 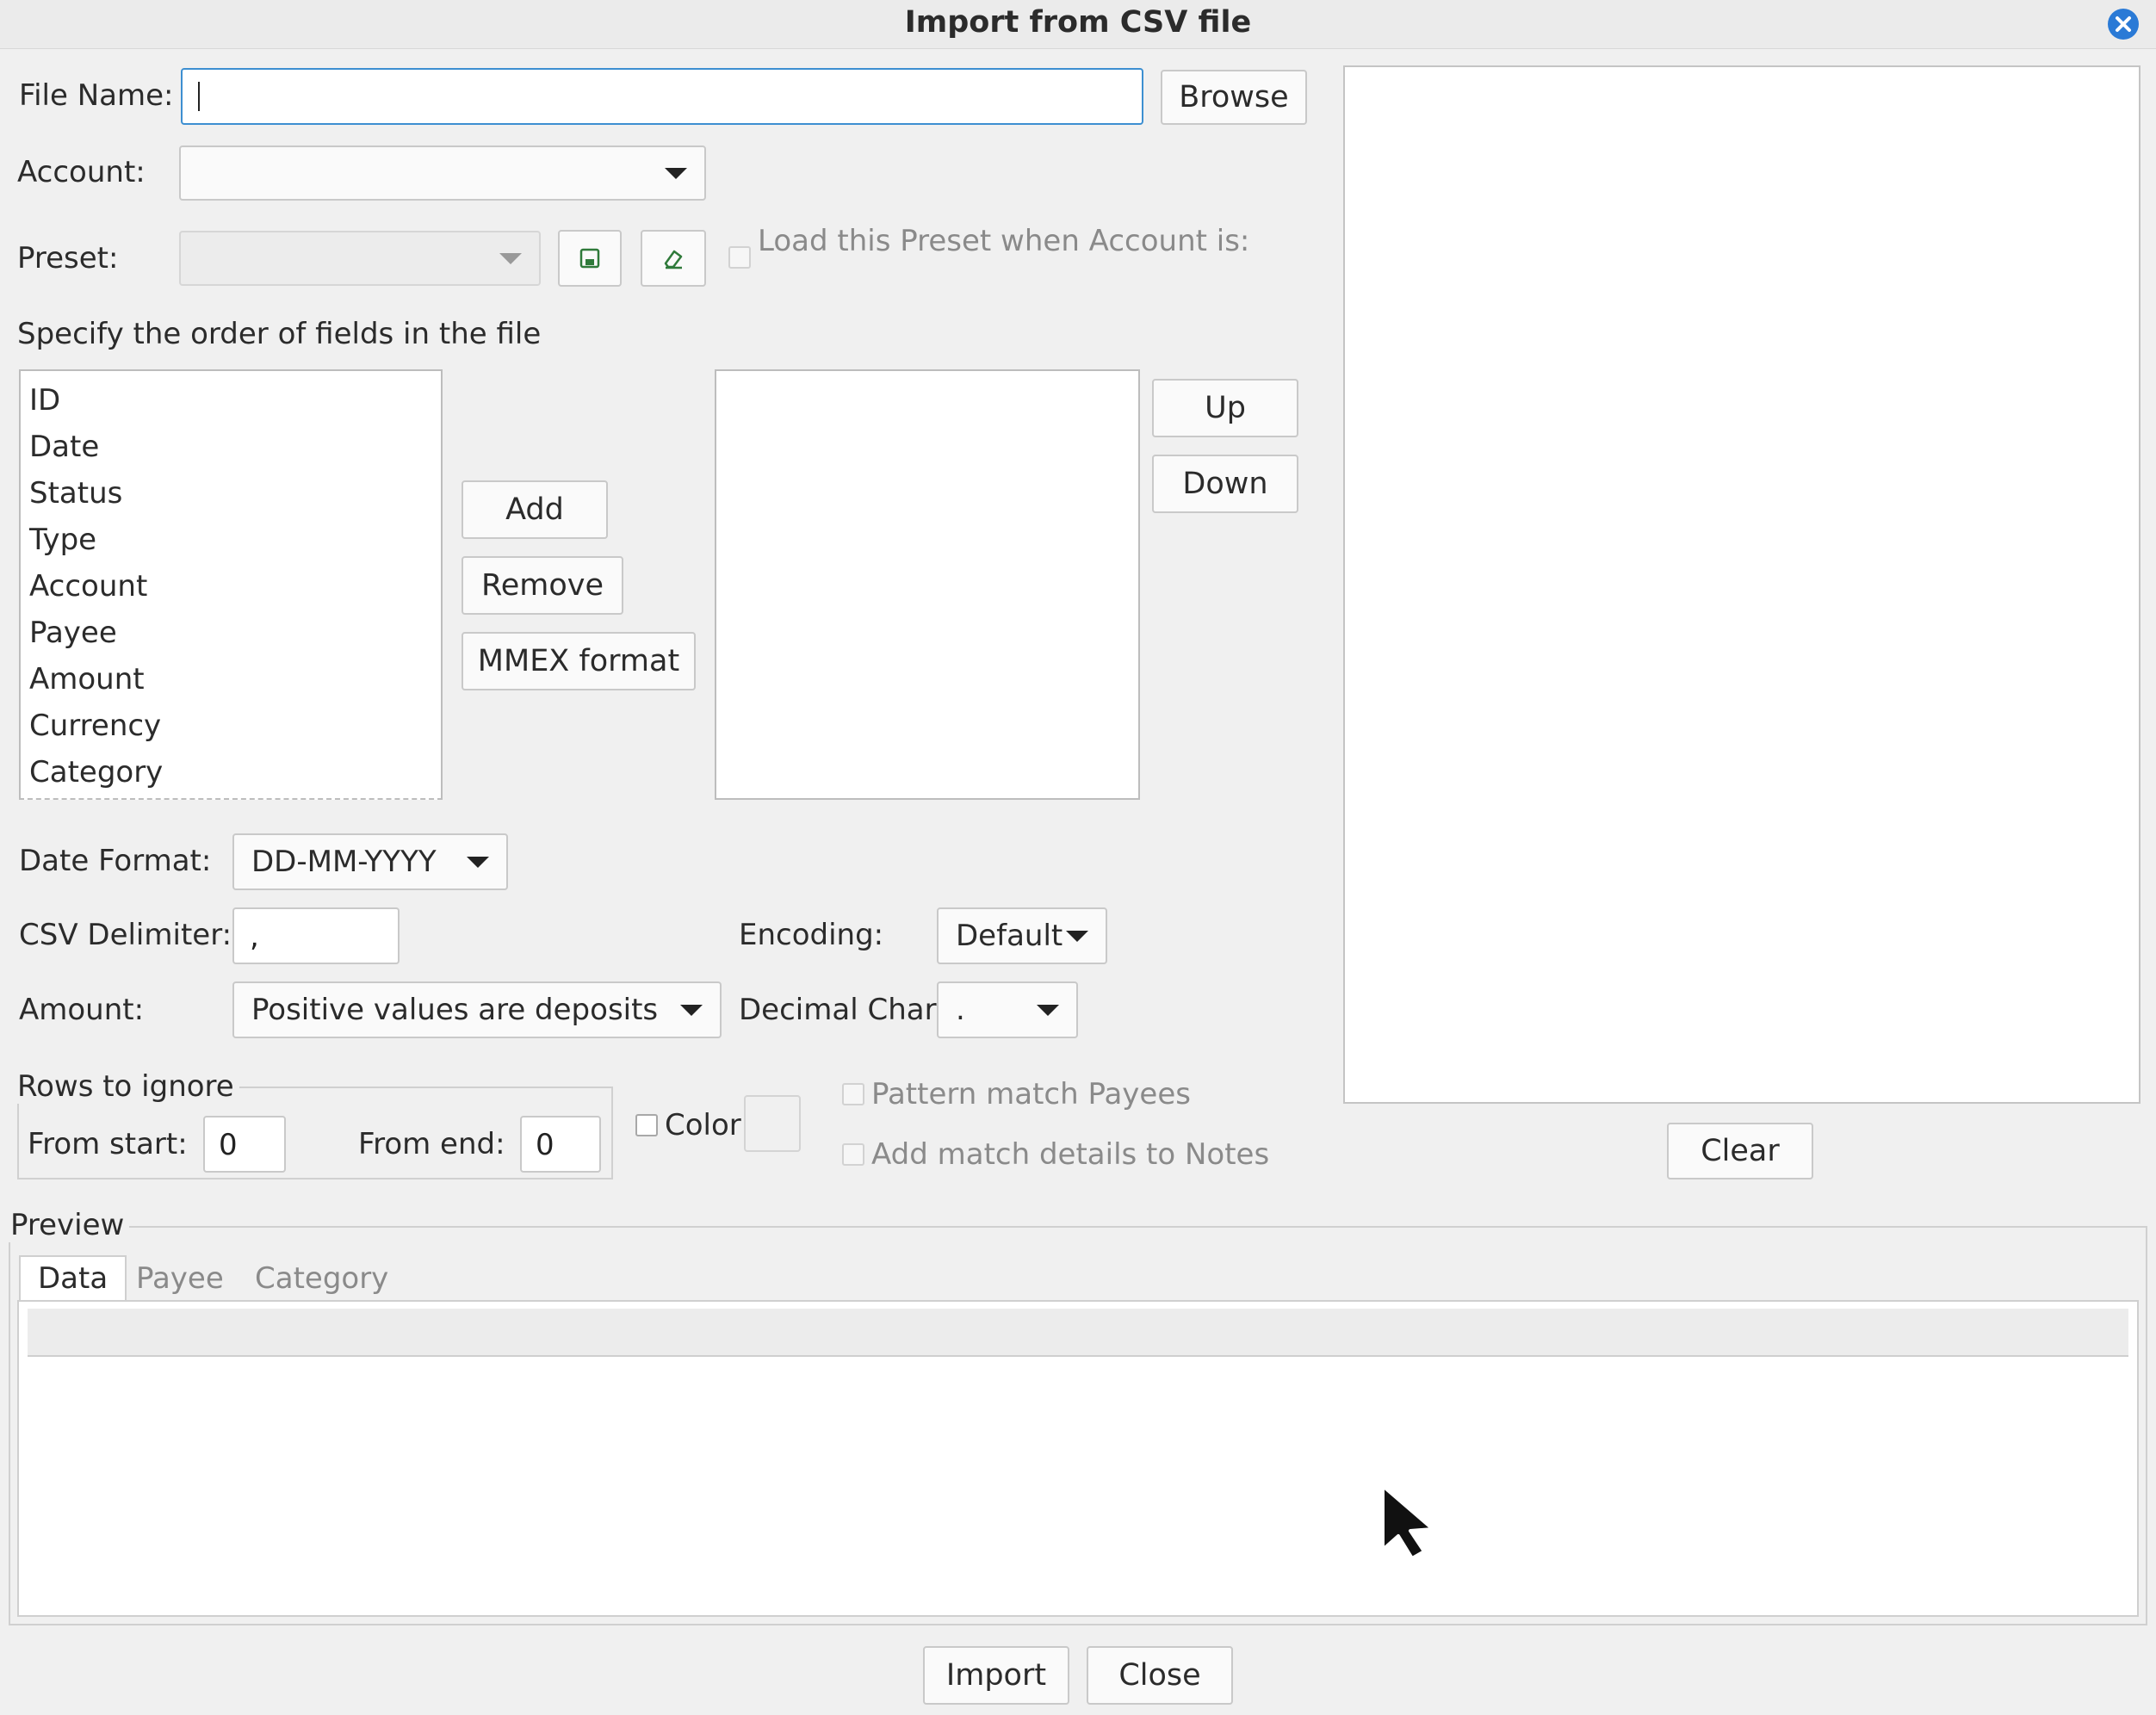 What do you see at coordinates (231, 680) in the screenshot?
I see `list-item: Amount` at bounding box center [231, 680].